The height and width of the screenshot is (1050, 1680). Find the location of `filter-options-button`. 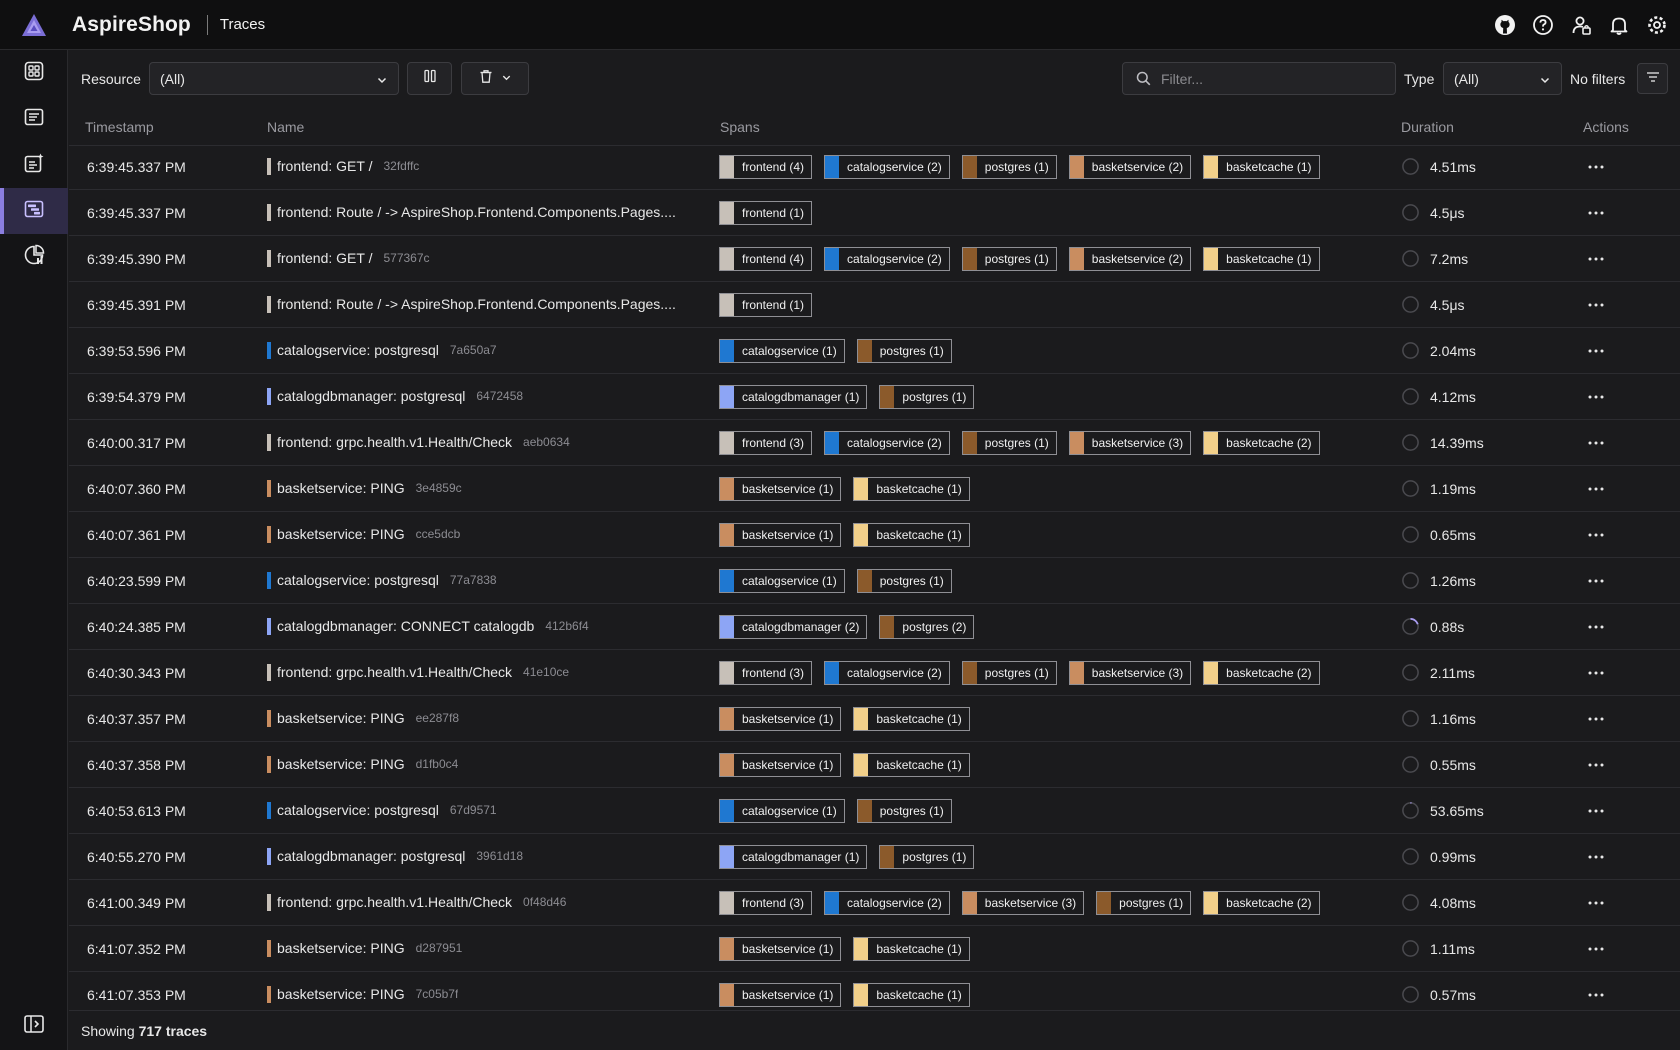

filter-options-button is located at coordinates (1652, 78).